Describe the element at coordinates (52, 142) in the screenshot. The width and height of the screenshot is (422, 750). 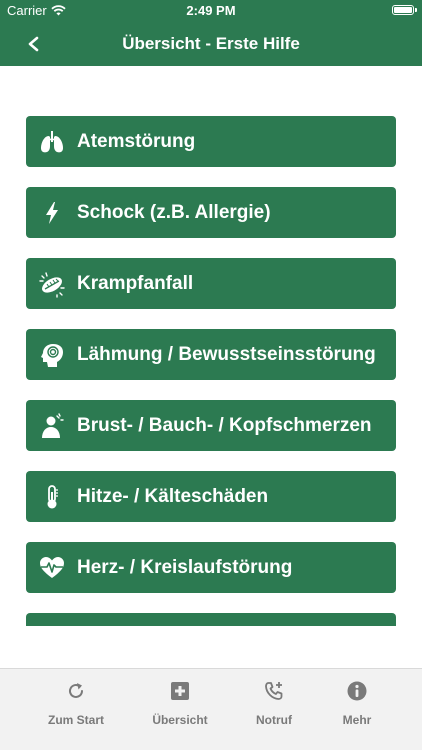
I see `lungs-icon` at that location.